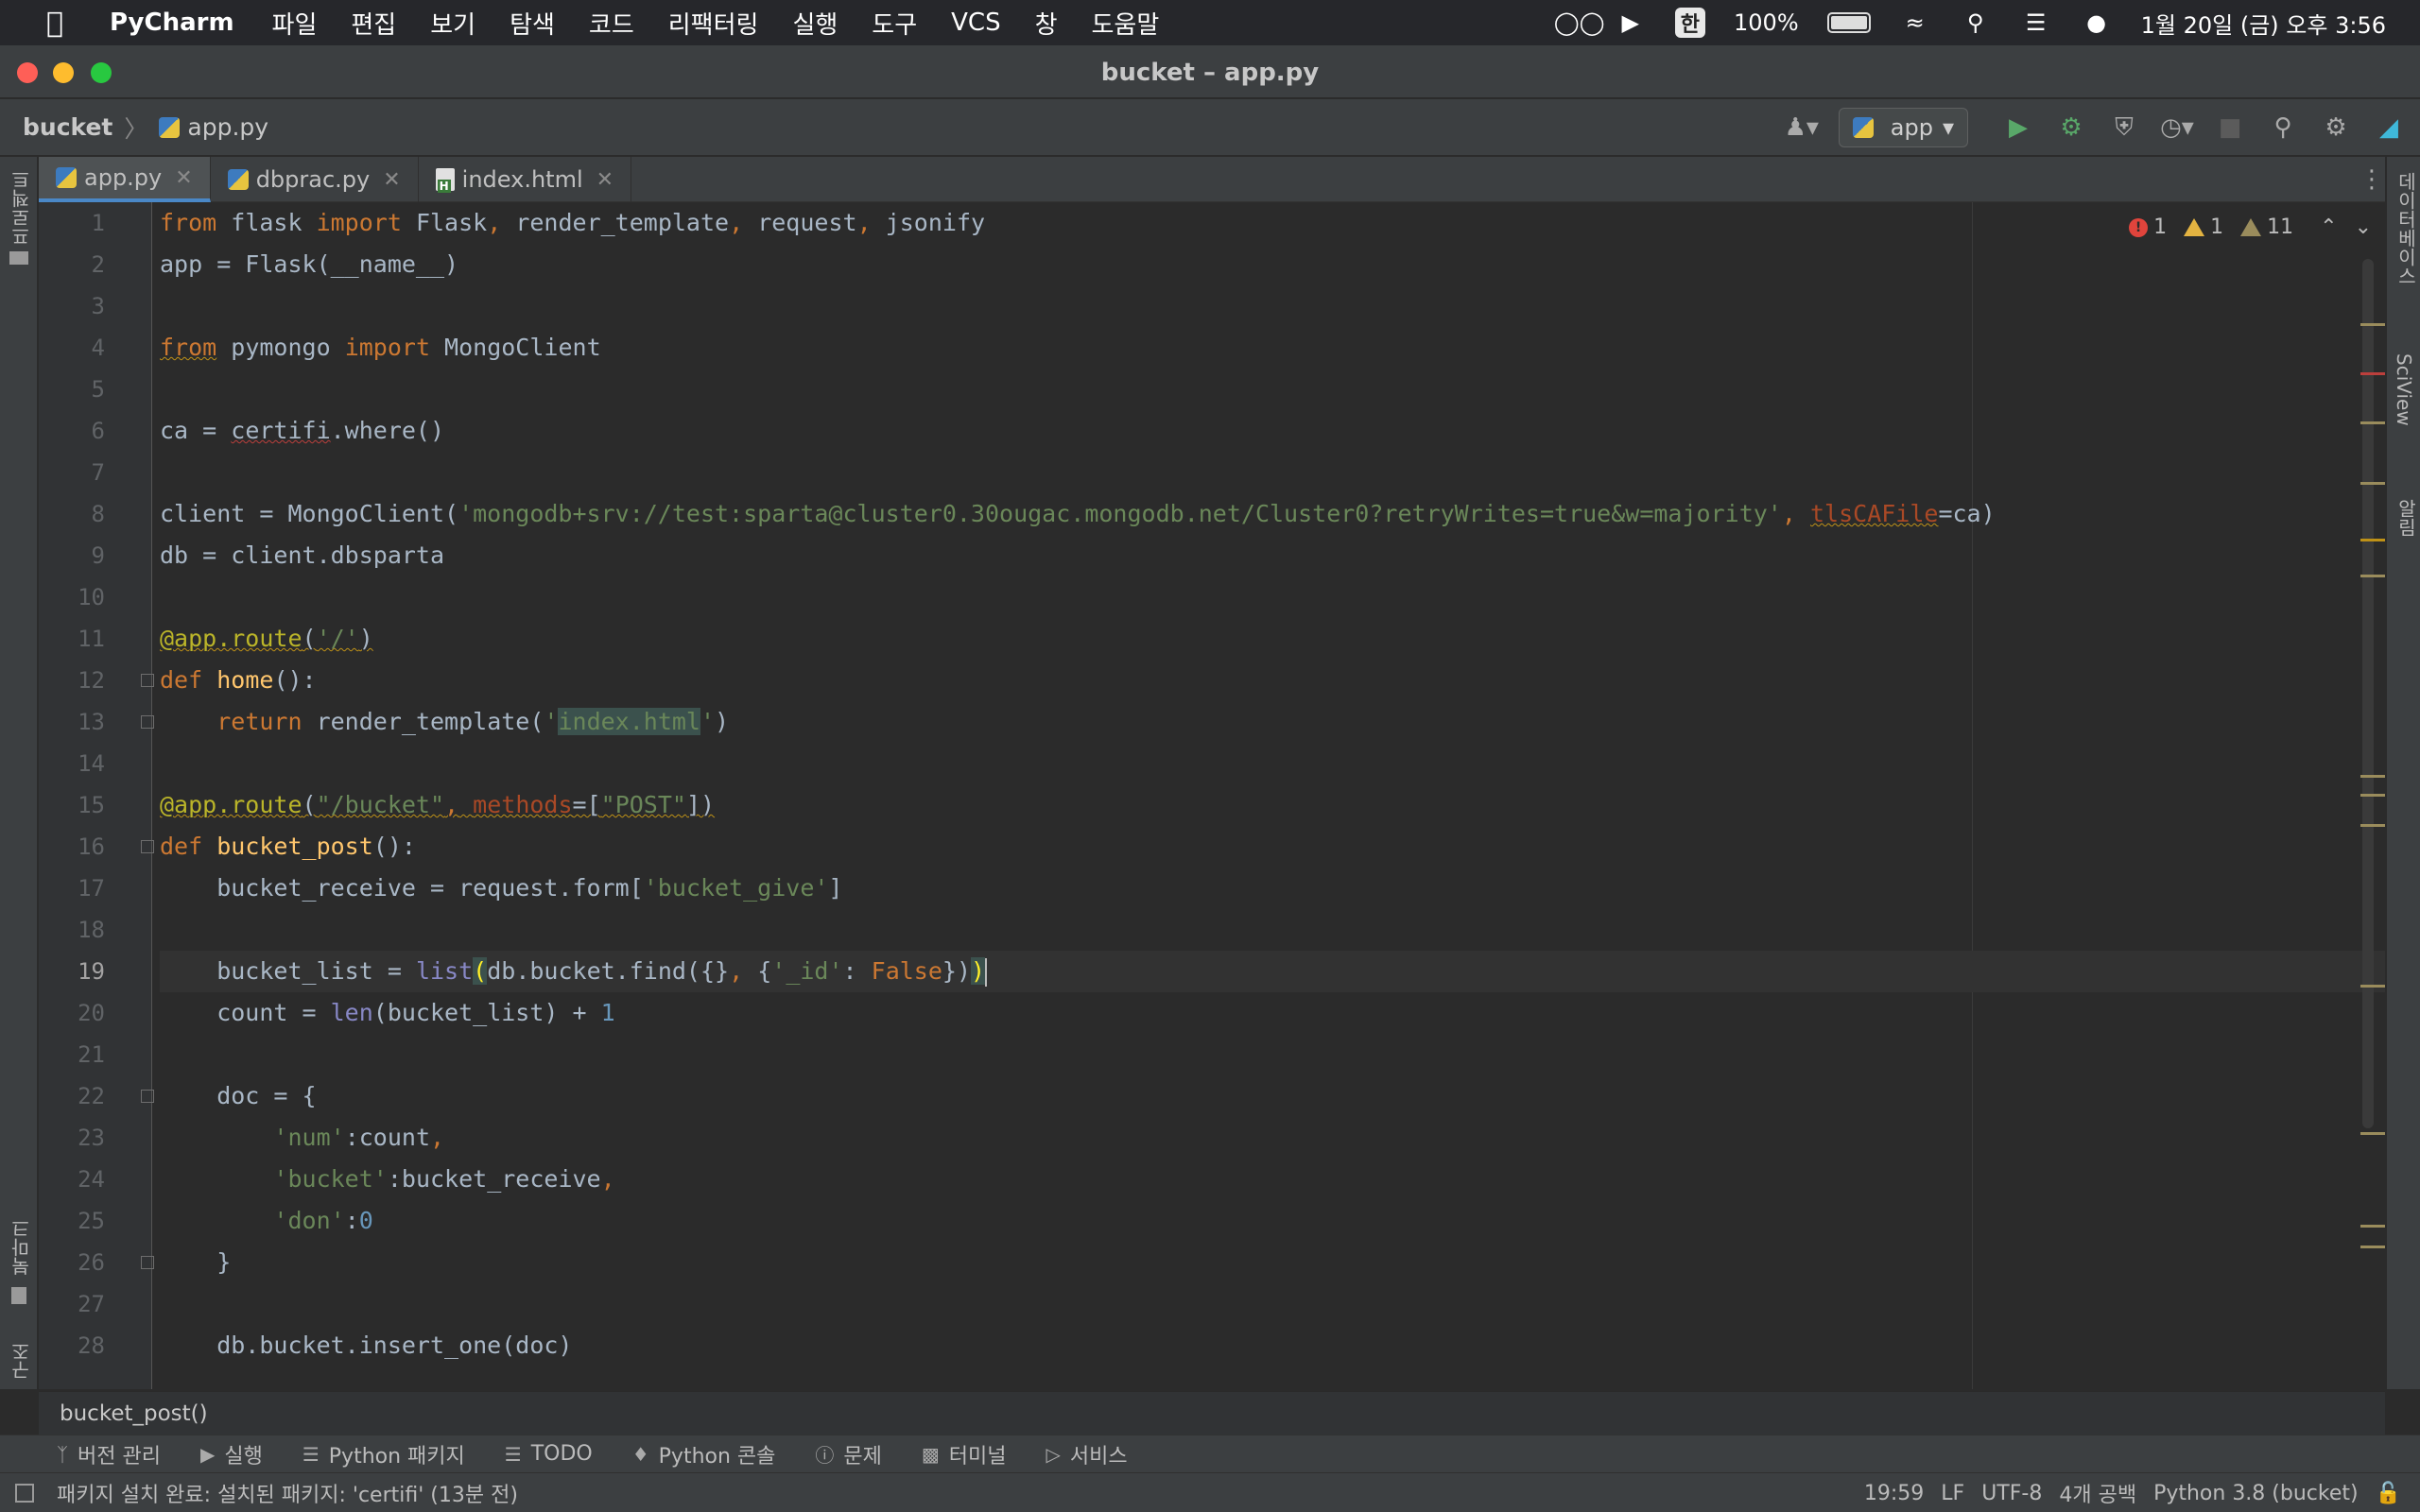 The height and width of the screenshot is (1512, 2420). I want to click on toolwindow-python-packages: ☰ Python 패키지, so click(383, 1454).